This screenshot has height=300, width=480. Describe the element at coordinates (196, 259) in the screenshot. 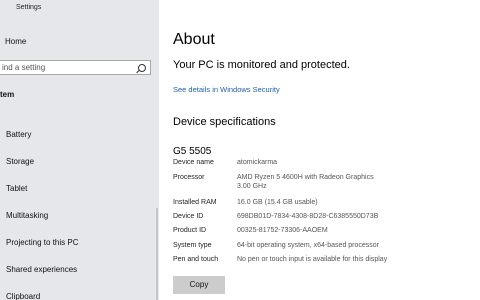

I see `spec-key: Pen and touch` at that location.